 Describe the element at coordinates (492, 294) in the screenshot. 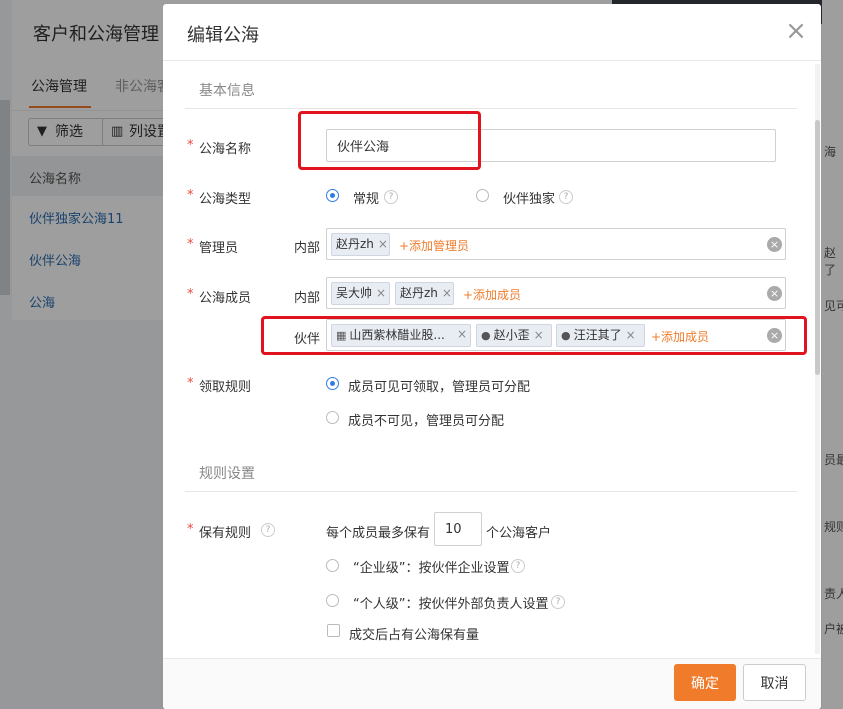

I see `add-internal-member-link: +添加成员` at that location.